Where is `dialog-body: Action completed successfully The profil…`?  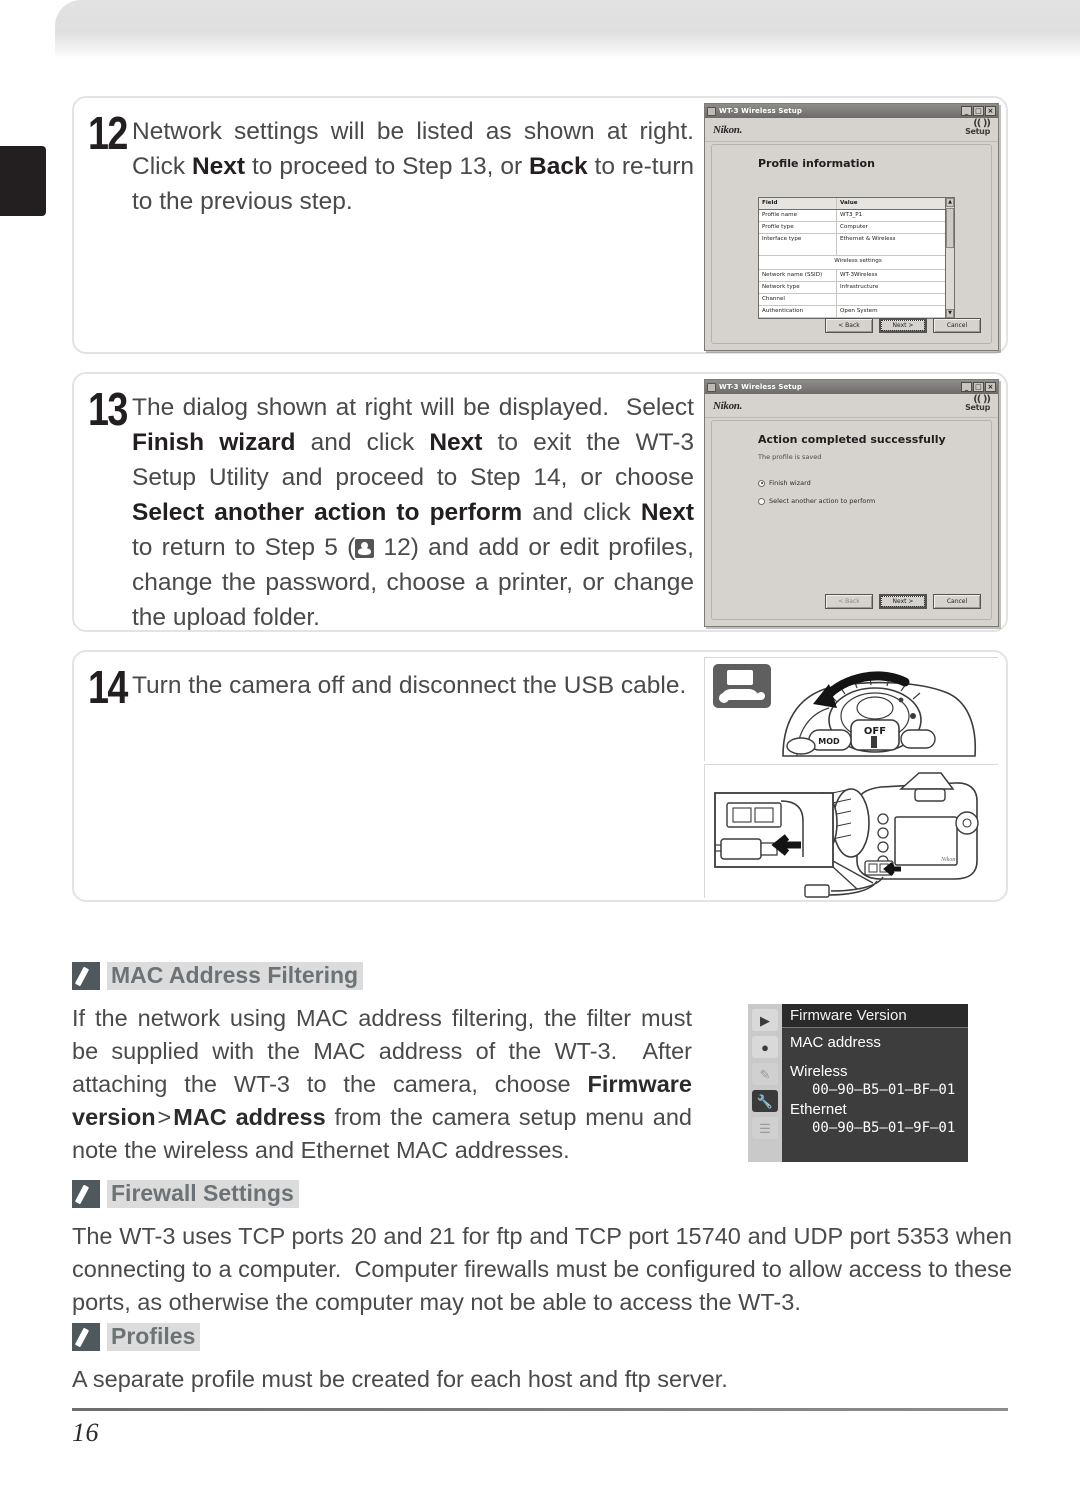
dialog-body: Action completed successfully The profil… is located at coordinates (851, 520).